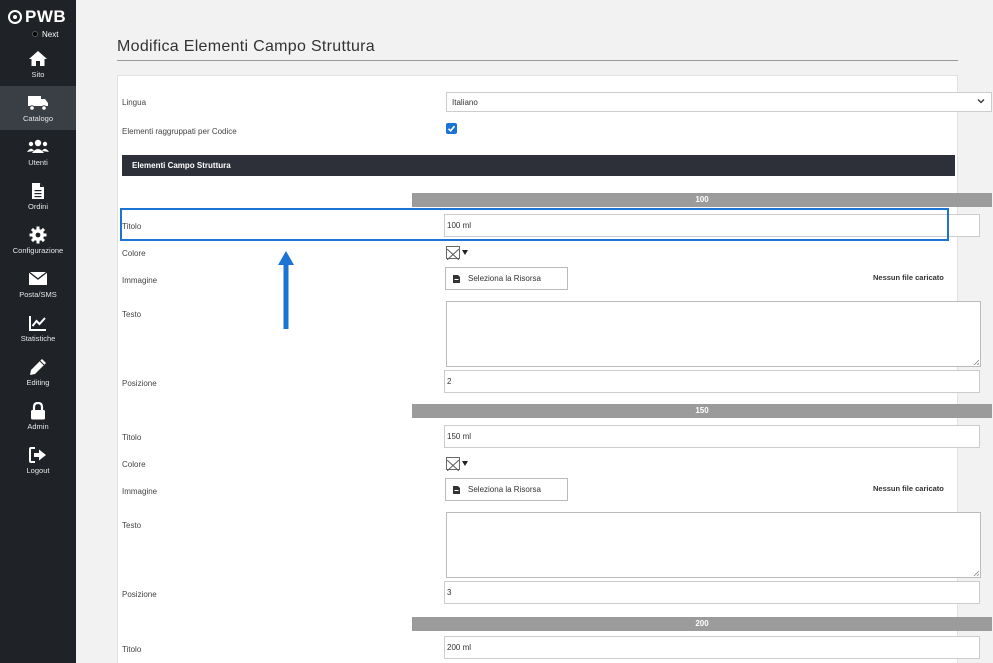  What do you see at coordinates (38, 147) in the screenshot?
I see `users-icon` at bounding box center [38, 147].